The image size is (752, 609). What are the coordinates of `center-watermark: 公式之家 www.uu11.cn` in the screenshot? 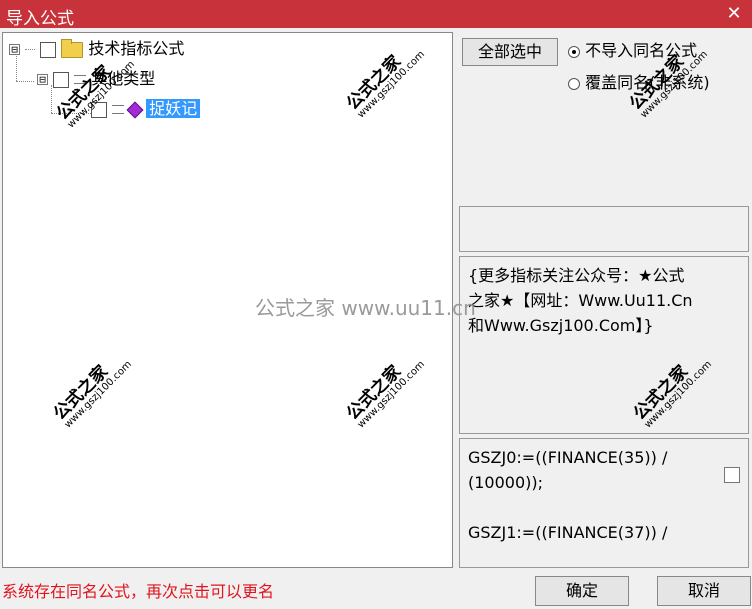 It's located at (365, 308).